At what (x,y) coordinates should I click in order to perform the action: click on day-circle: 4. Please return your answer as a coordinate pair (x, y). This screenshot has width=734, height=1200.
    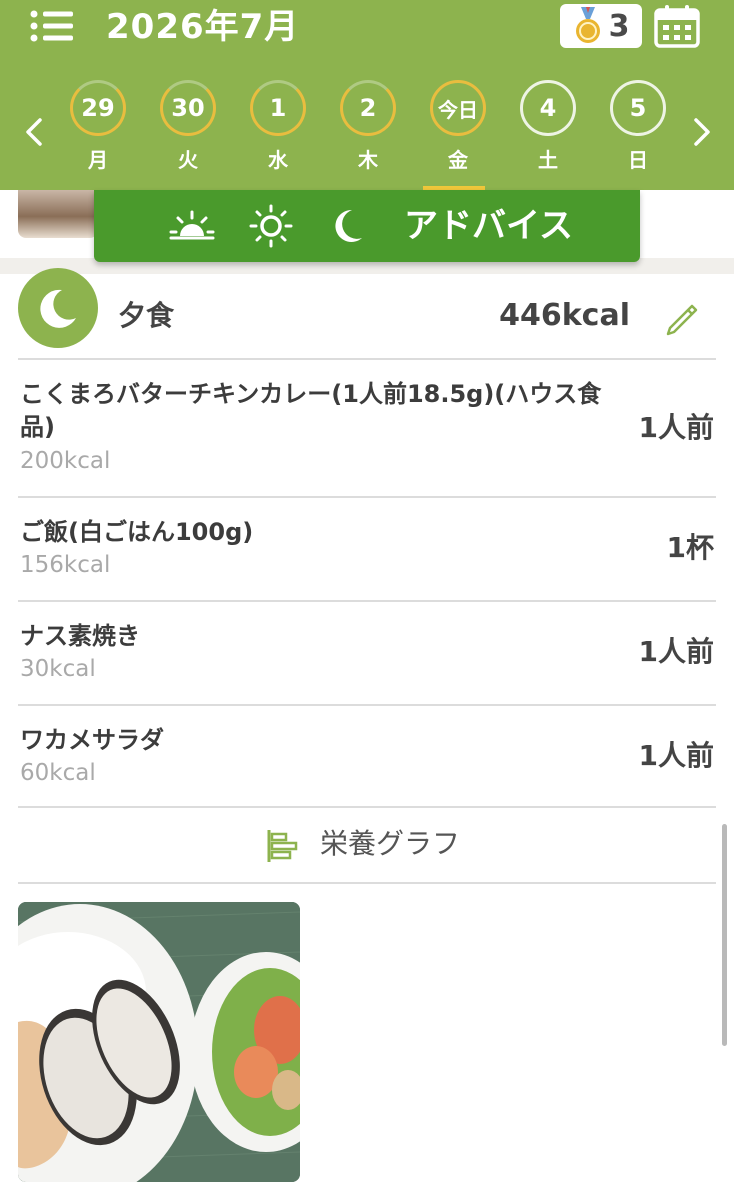
    Looking at the image, I should click on (548, 108).